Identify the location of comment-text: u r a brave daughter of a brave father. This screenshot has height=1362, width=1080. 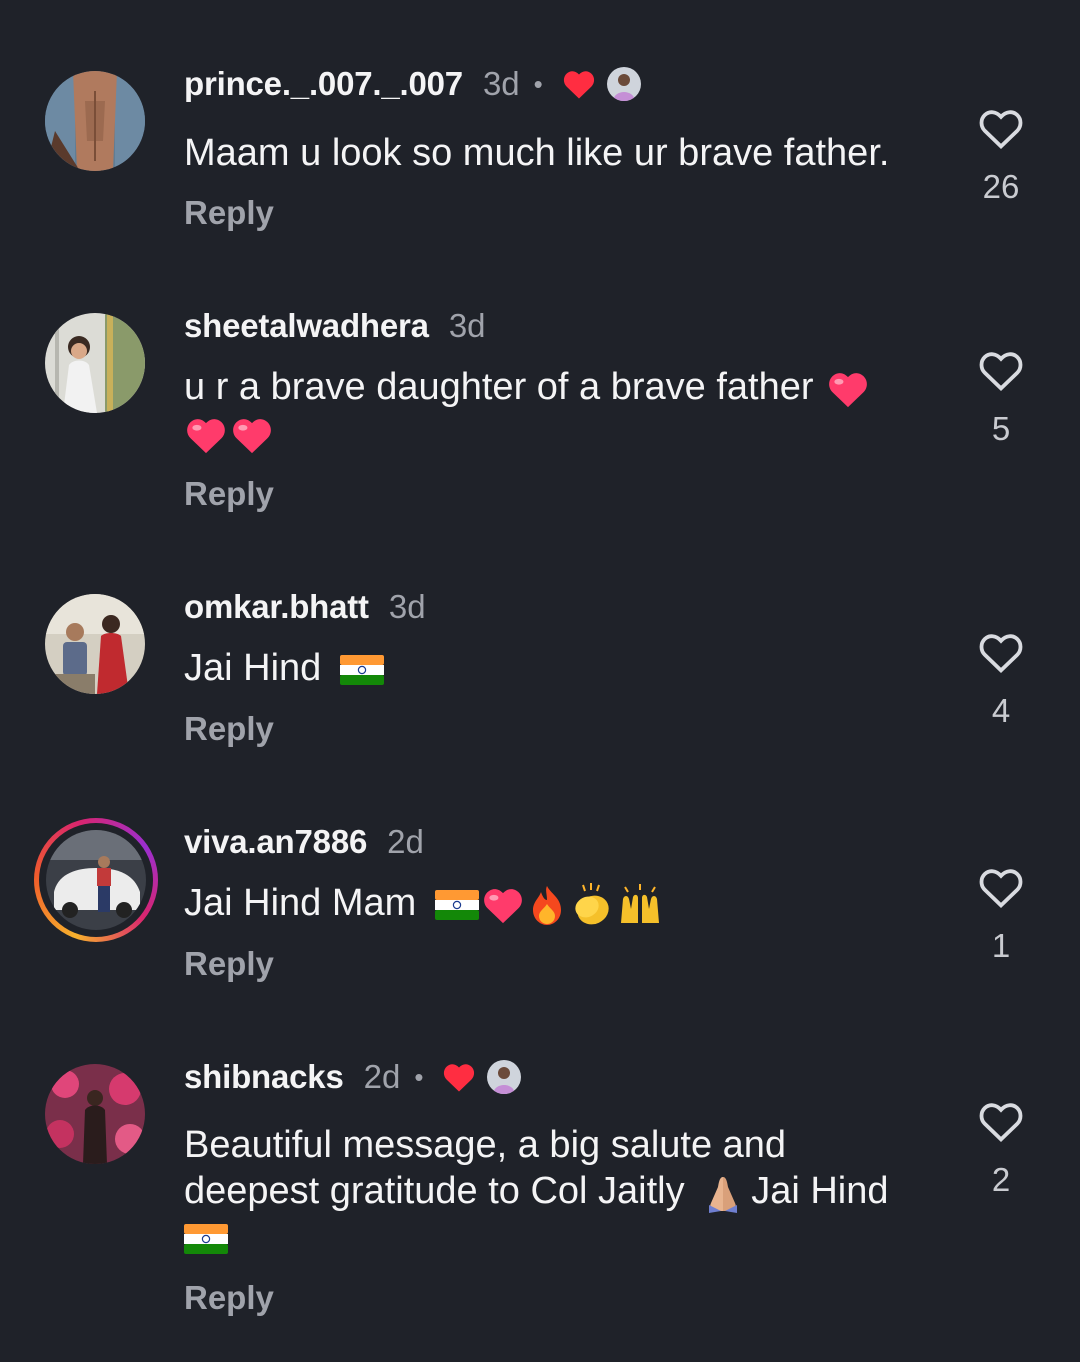
(554, 410).